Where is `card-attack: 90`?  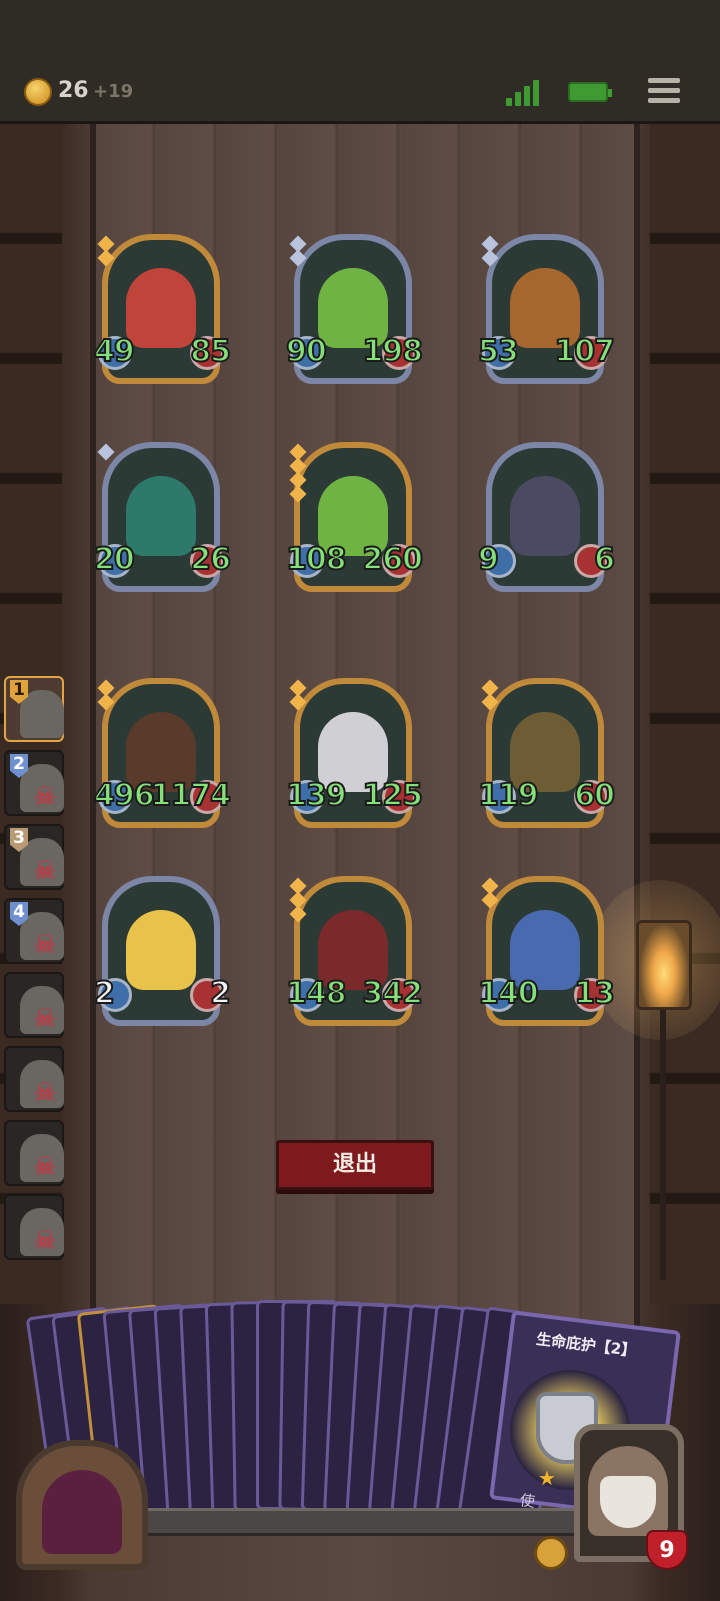 card-attack: 90 is located at coordinates (306, 351).